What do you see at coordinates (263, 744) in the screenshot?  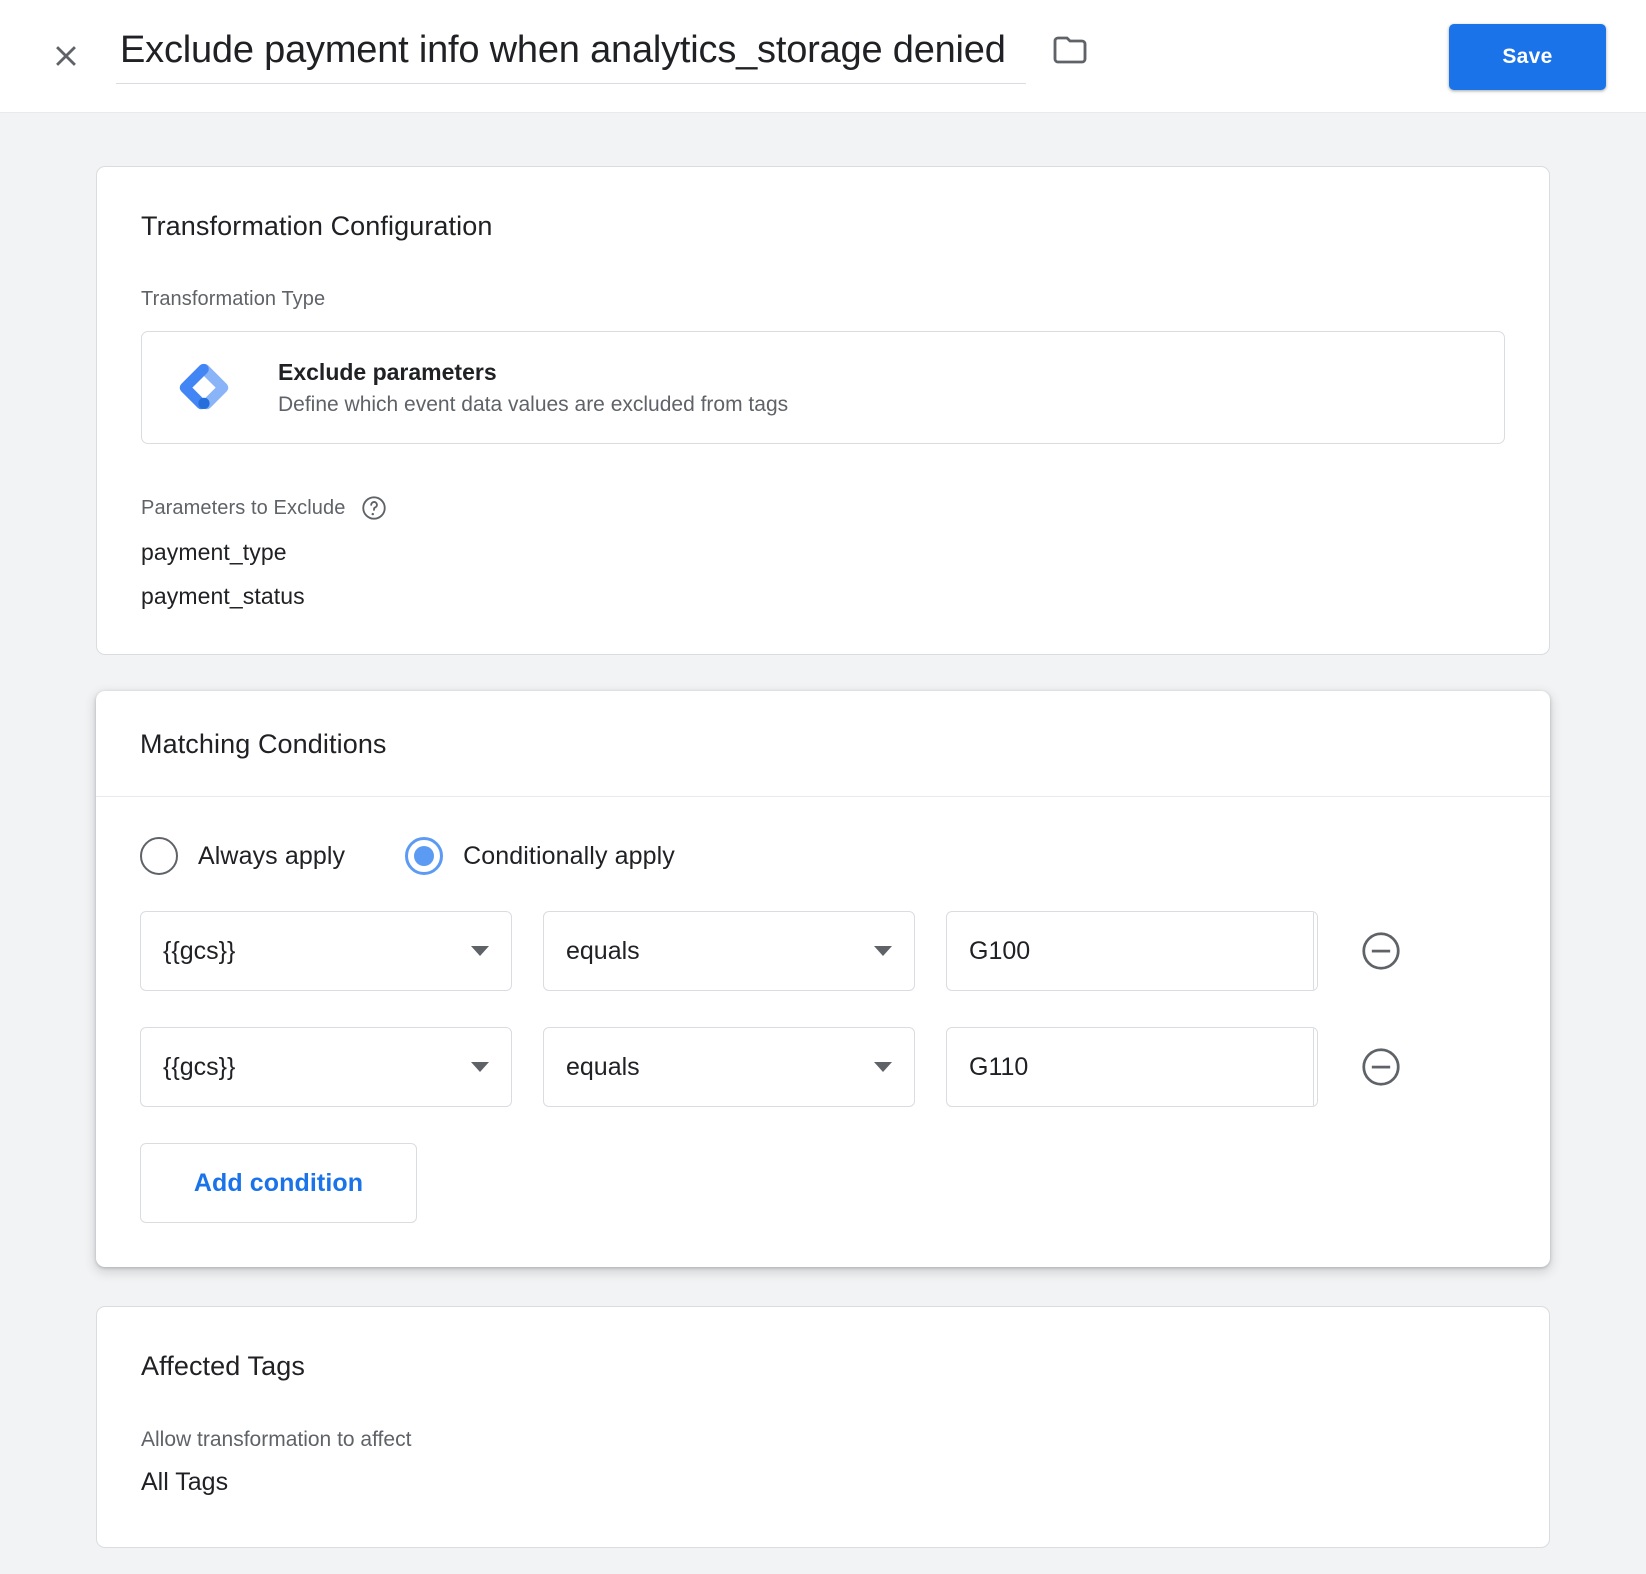 I see `card-title-matching: Matching Conditions` at bounding box center [263, 744].